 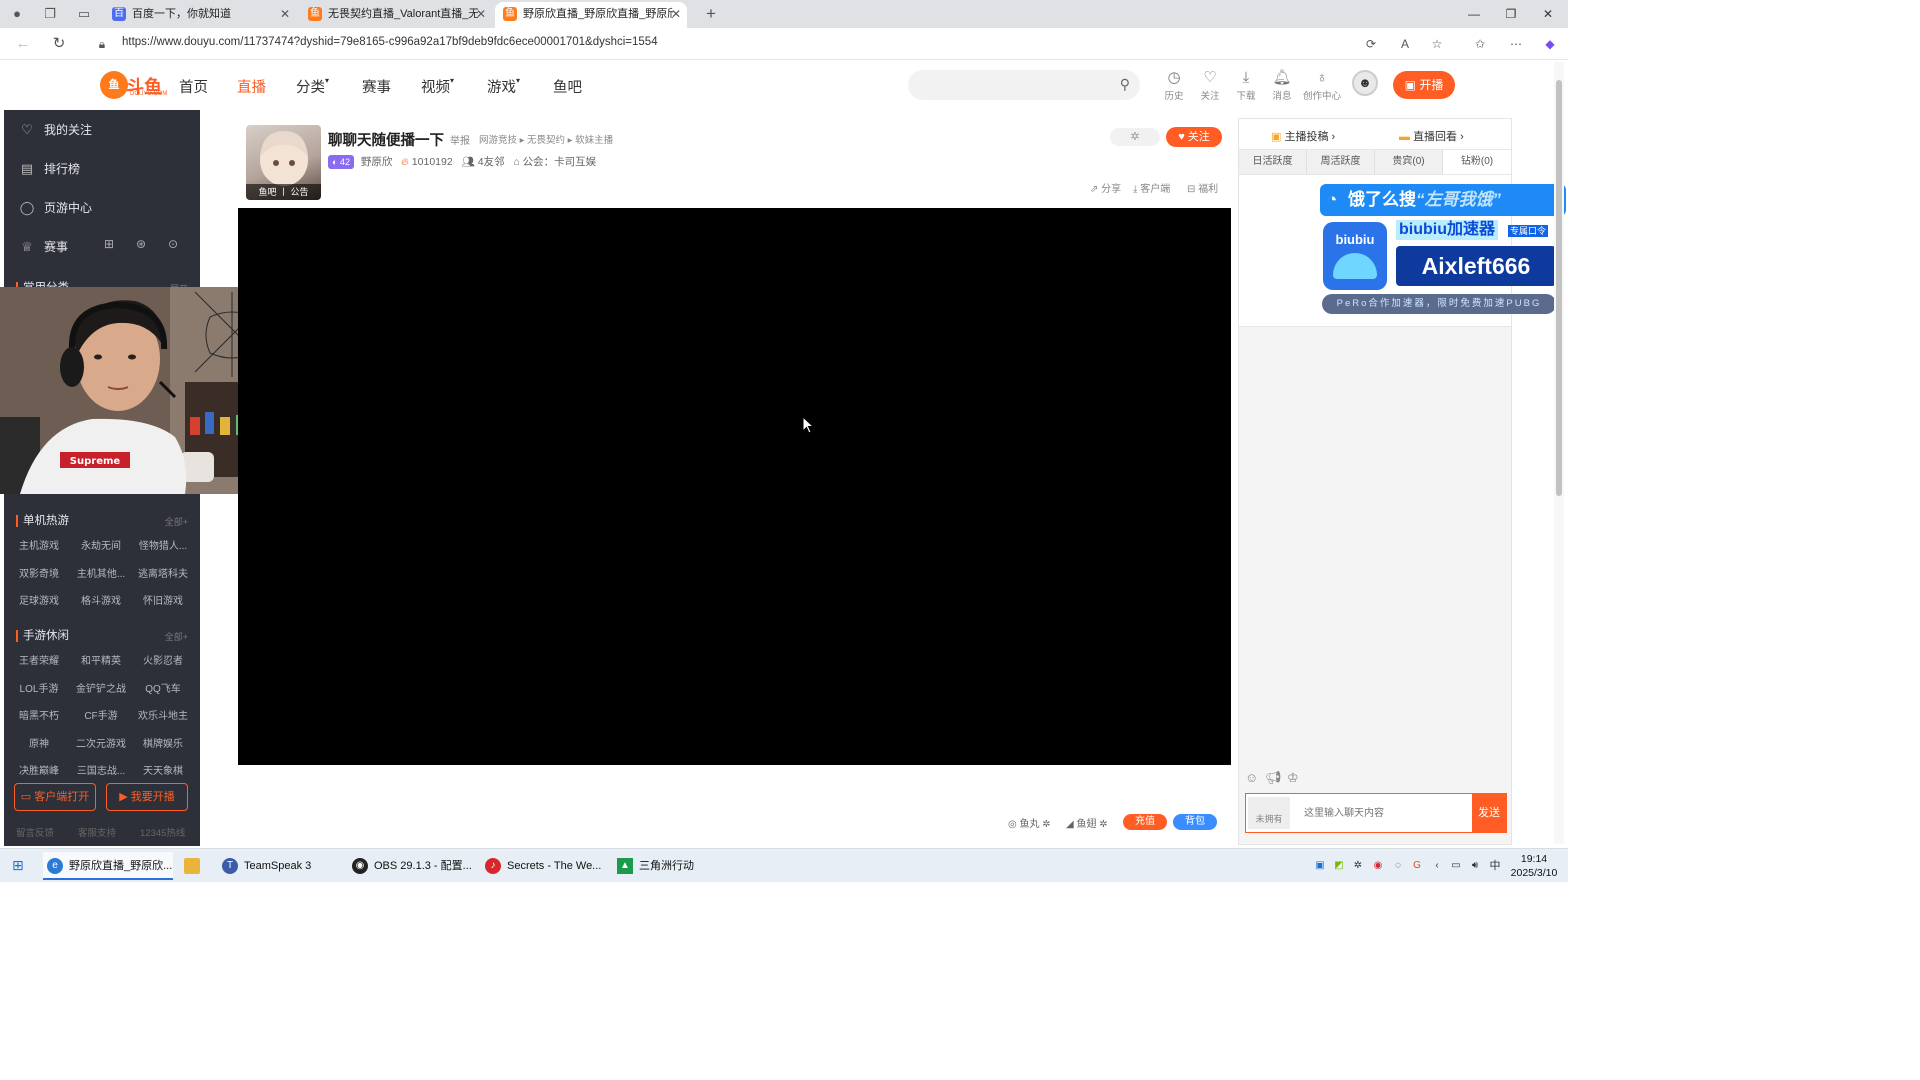 What do you see at coordinates (283, 192) in the screenshot?
I see `cover-tabs: 鱼吧 丨 公告` at bounding box center [283, 192].